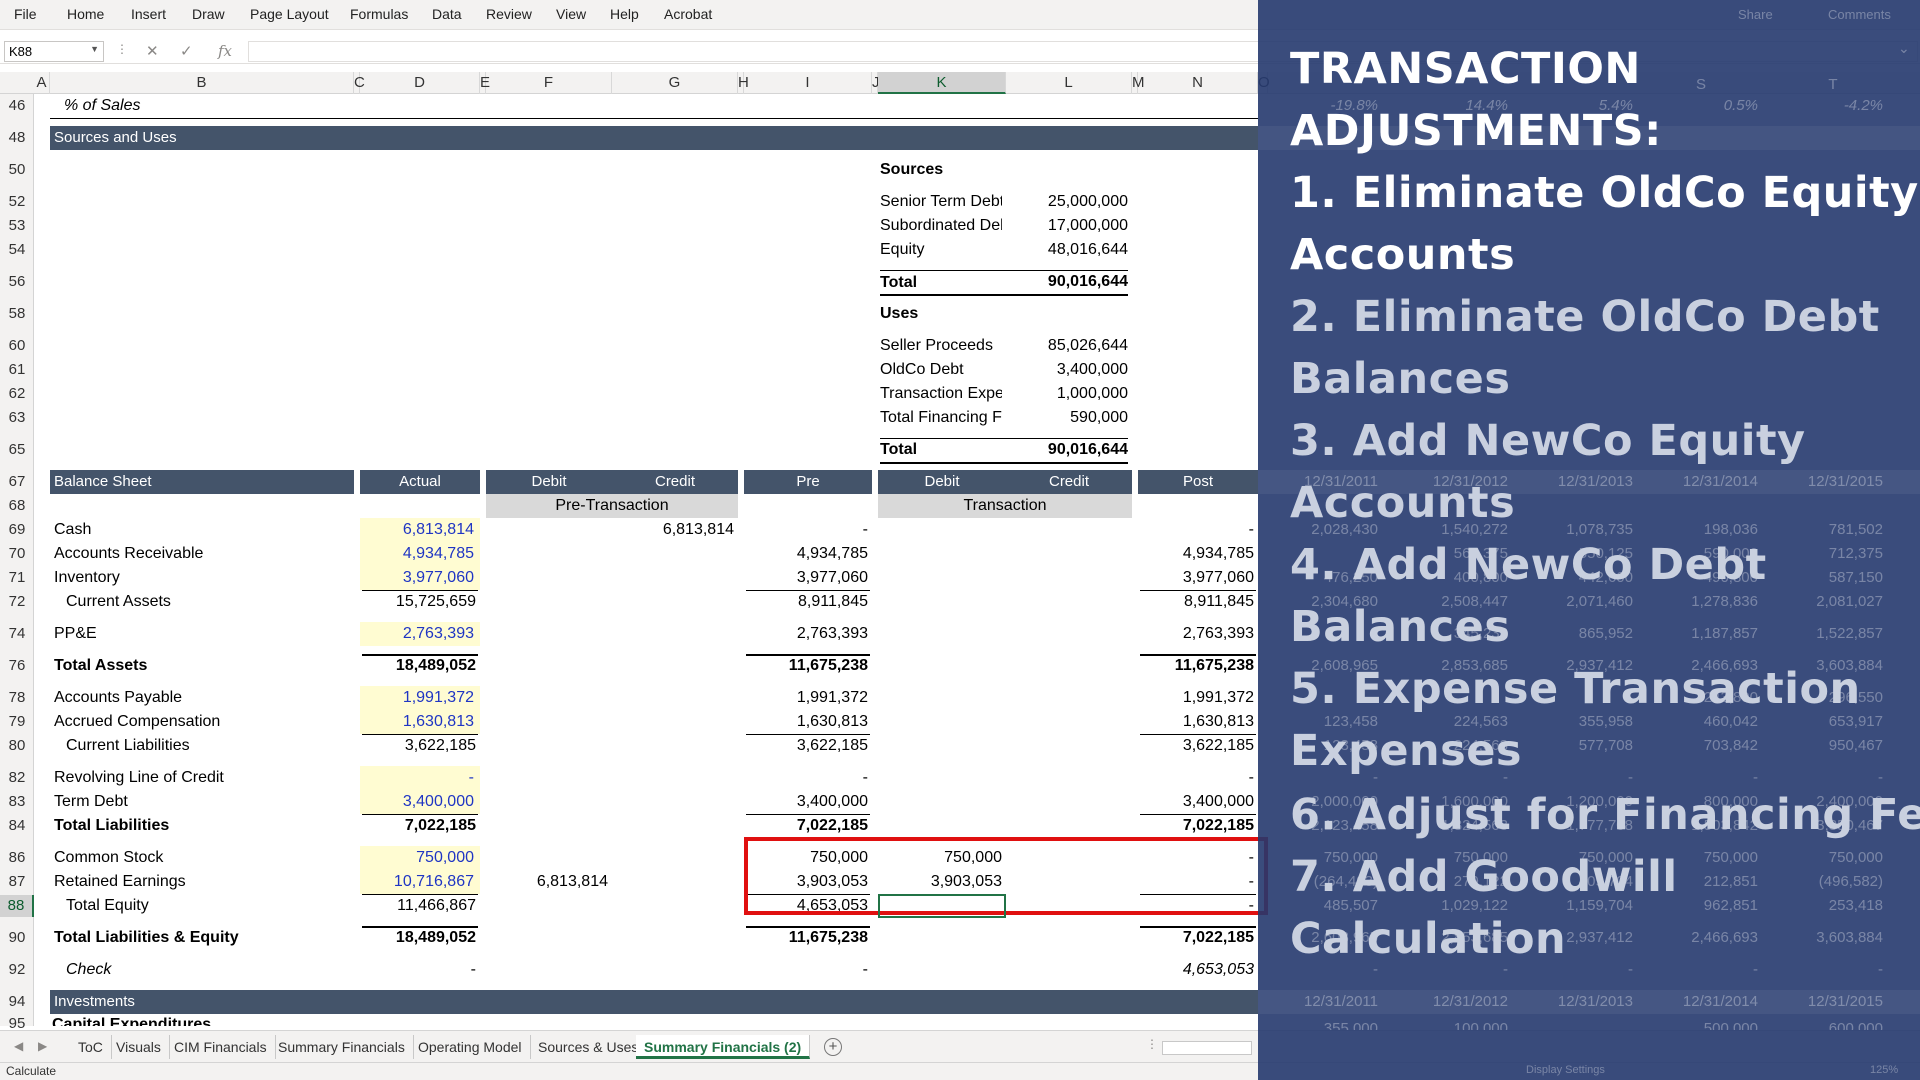 This screenshot has height=1080, width=1920. What do you see at coordinates (420, 882) in the screenshot?
I see `actual-value: 10,716,867` at bounding box center [420, 882].